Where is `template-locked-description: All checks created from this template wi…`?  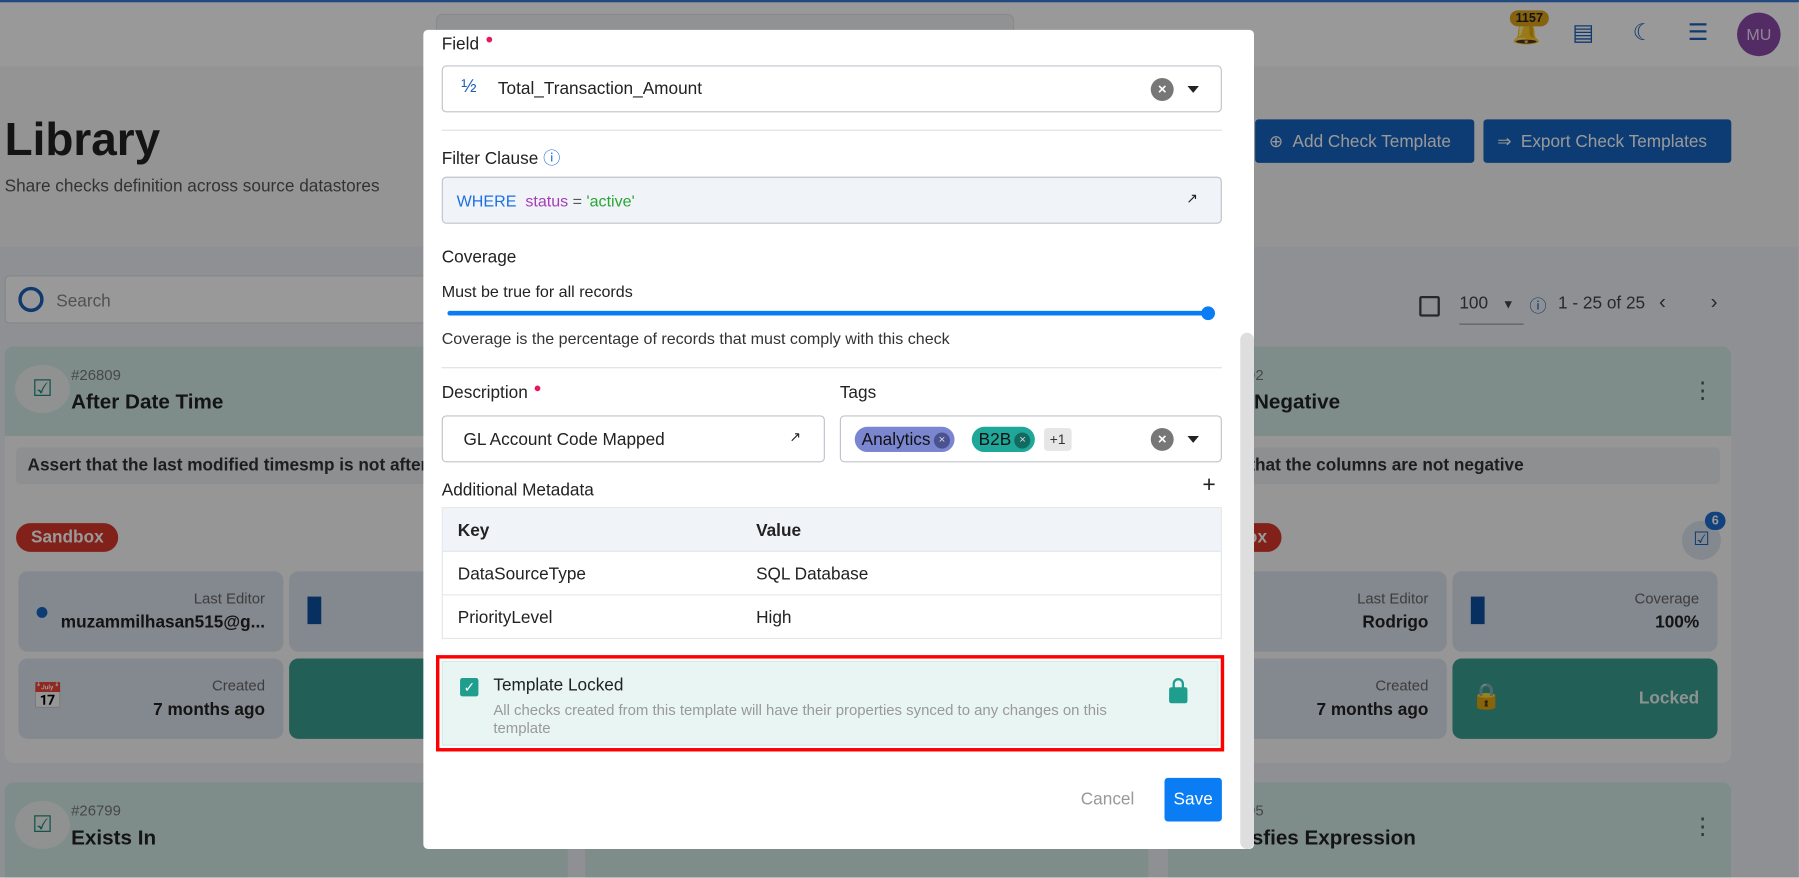
template-locked-description: All checks created from this template wi… is located at coordinates (800, 719).